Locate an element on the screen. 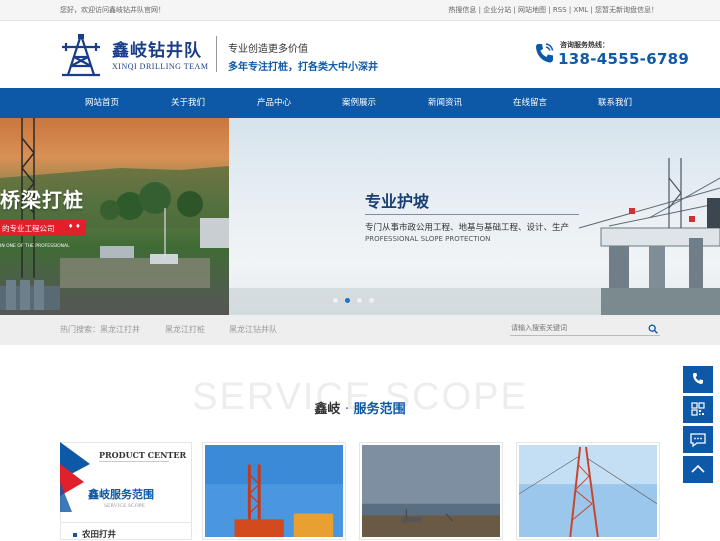 The image size is (720, 541). float-qrcode-button is located at coordinates (698, 409).